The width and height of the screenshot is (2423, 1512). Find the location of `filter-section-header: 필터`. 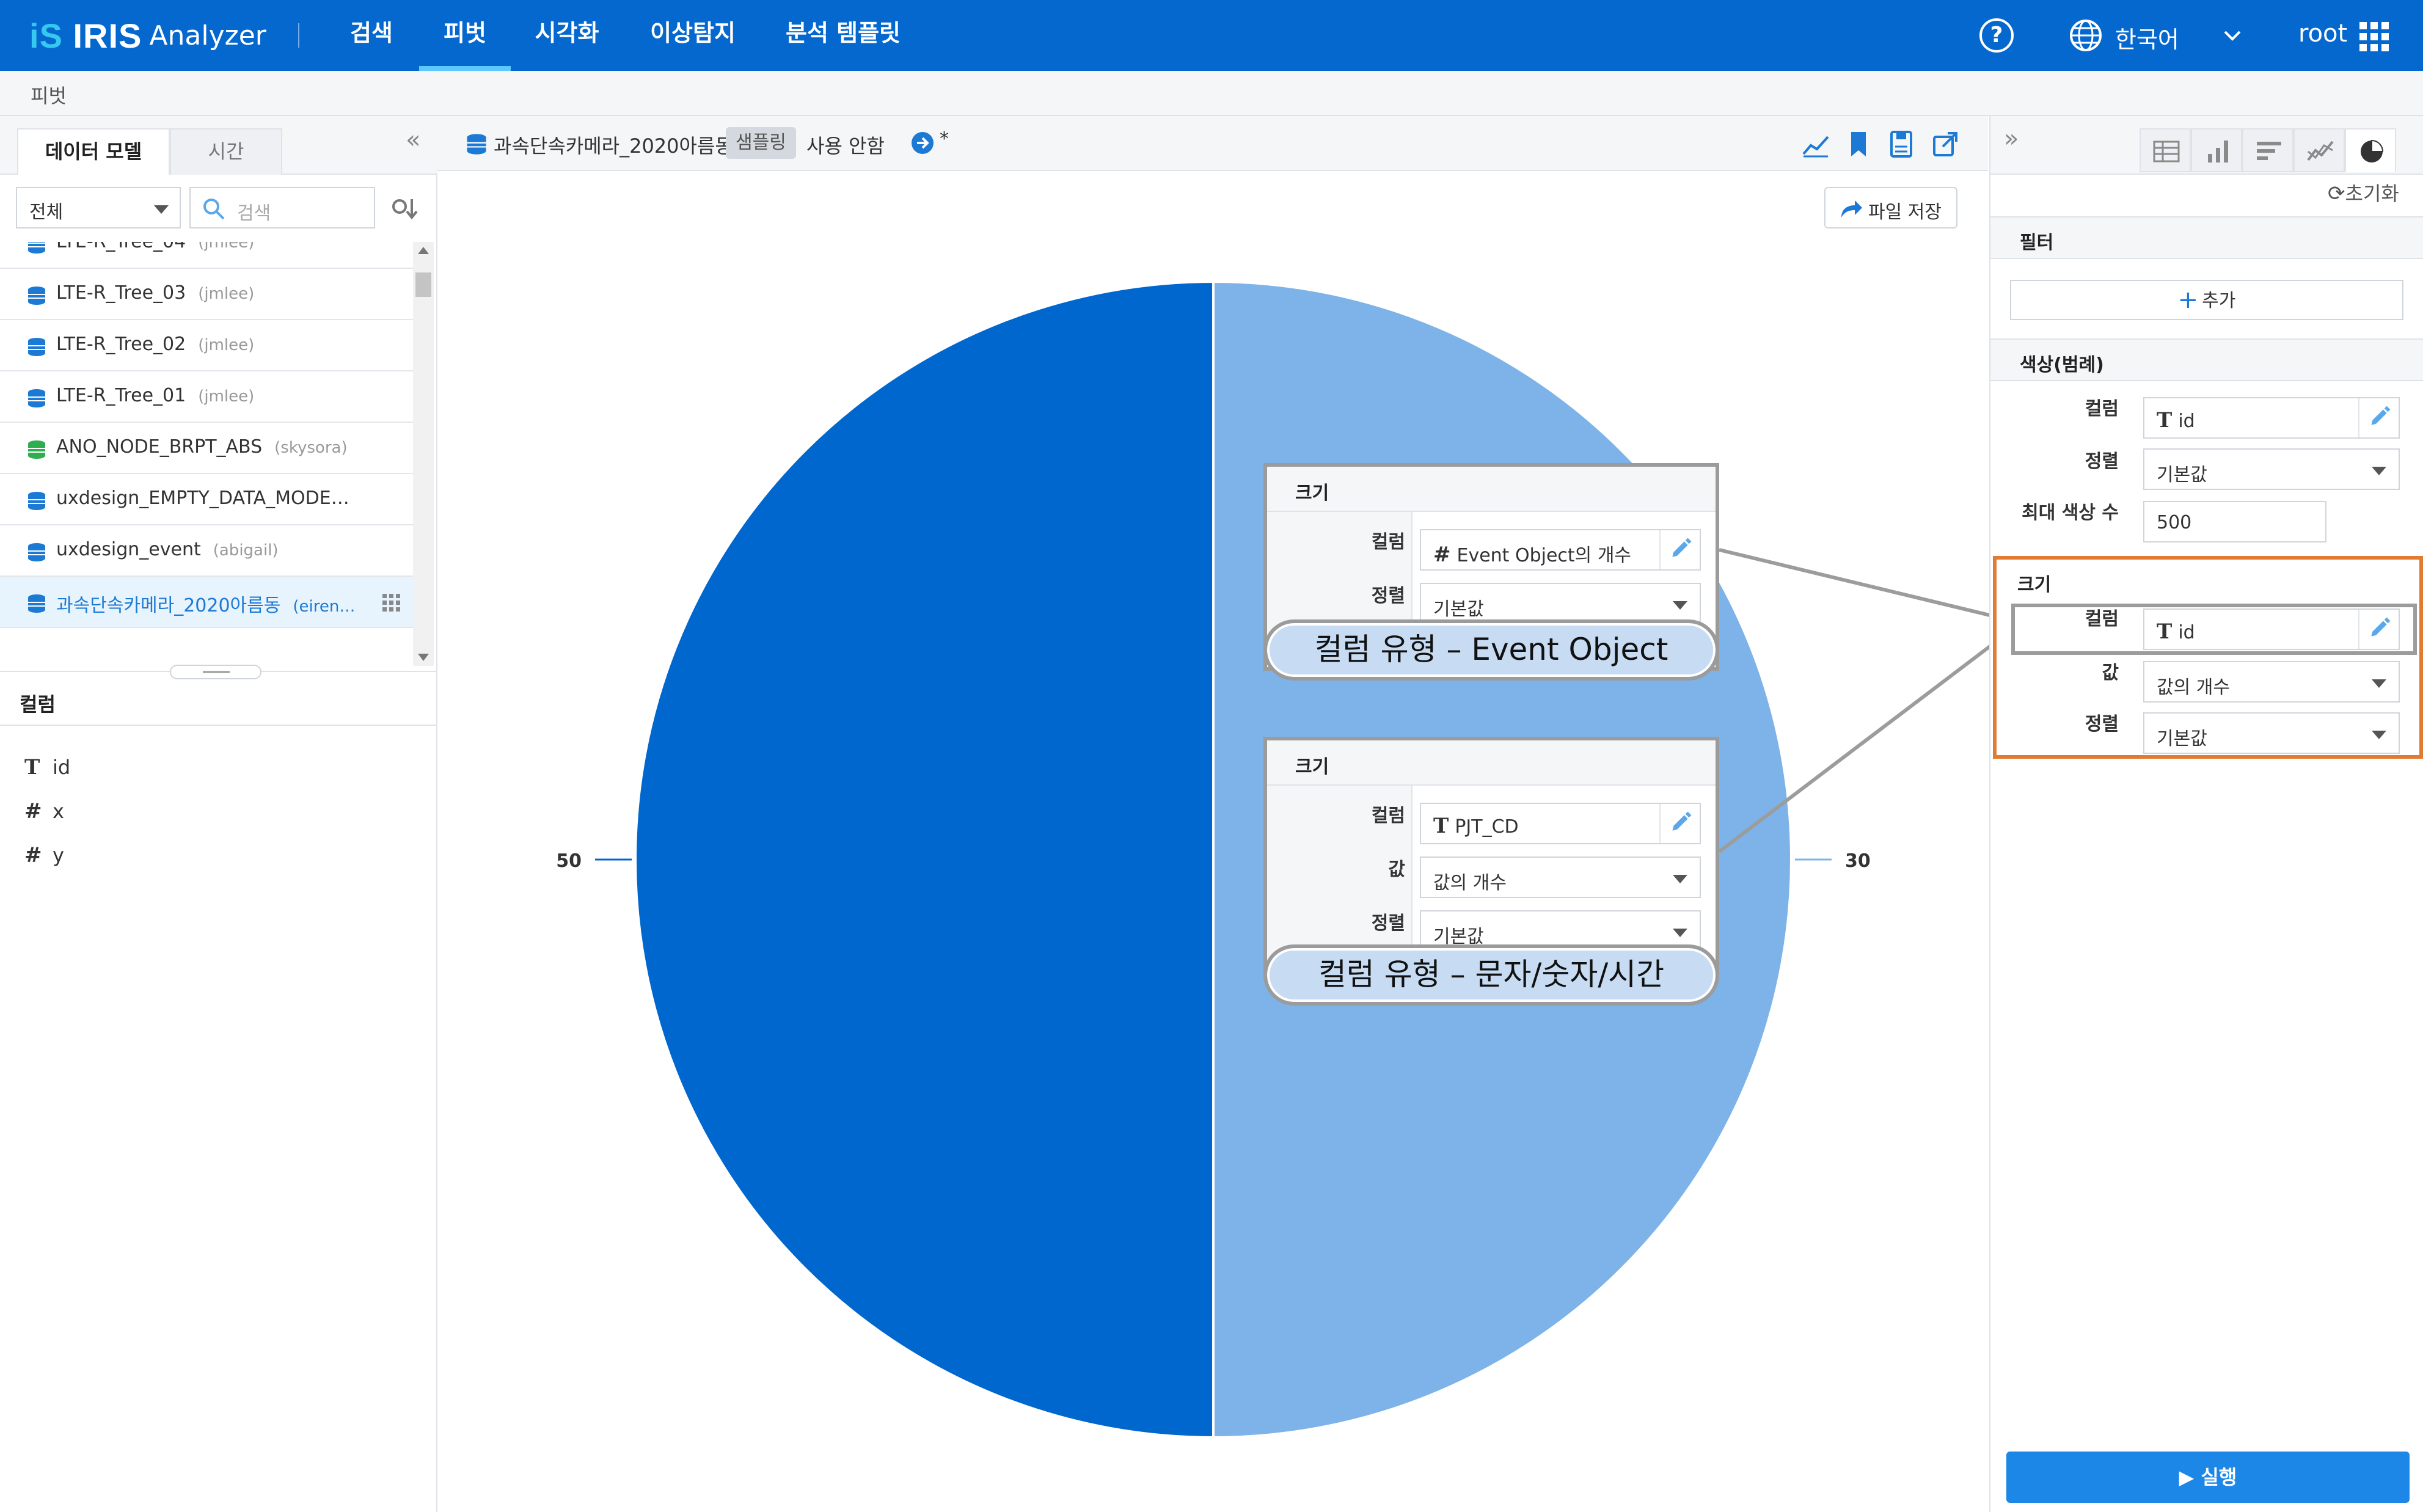

filter-section-header: 필터 is located at coordinates (2206, 238).